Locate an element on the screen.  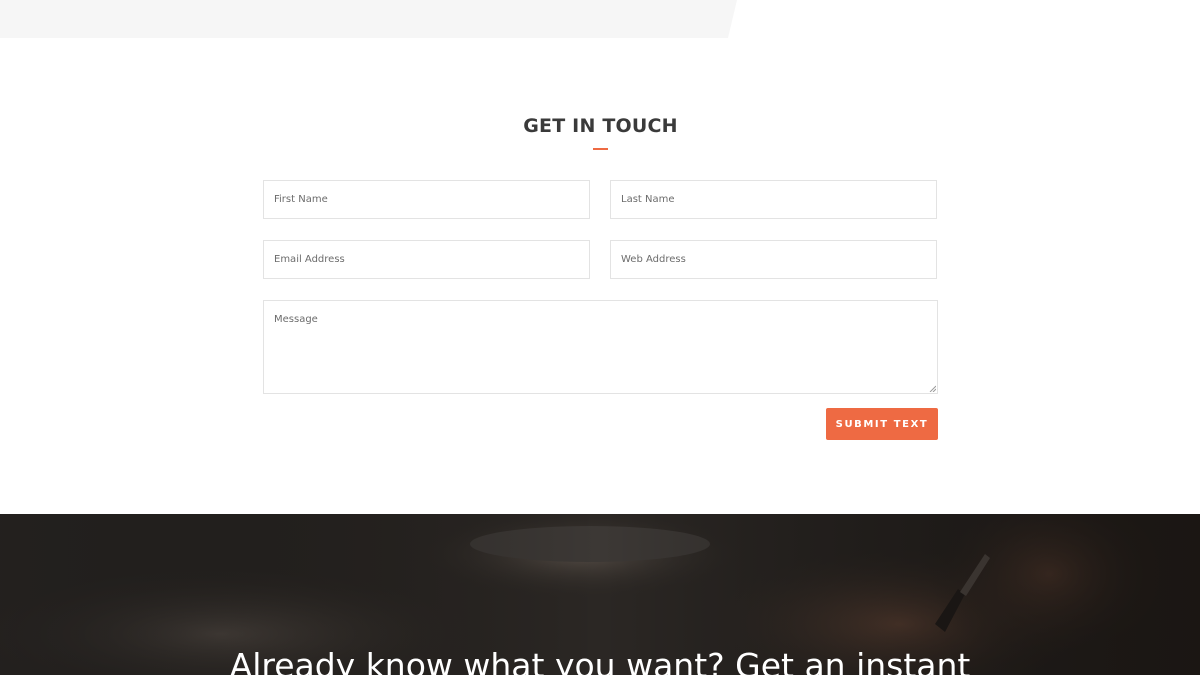
last-name-placeholder: Last Name is located at coordinates (648, 199).